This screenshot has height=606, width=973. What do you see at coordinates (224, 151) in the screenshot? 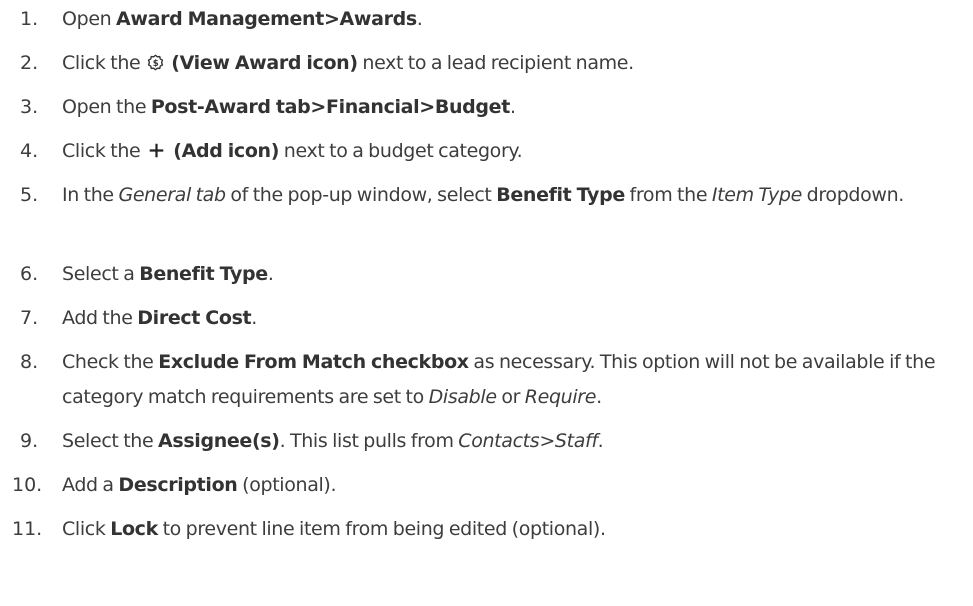
I see `icon-label: (Add icon)` at bounding box center [224, 151].